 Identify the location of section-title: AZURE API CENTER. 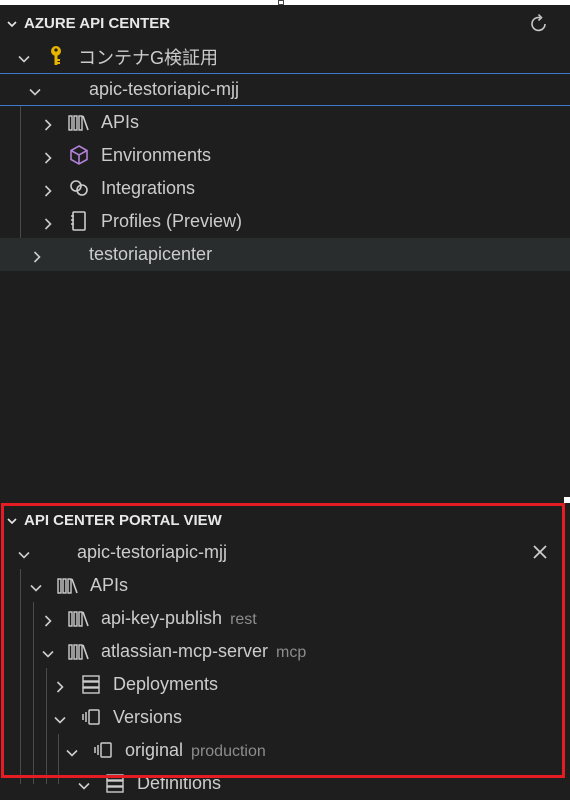
(97, 23).